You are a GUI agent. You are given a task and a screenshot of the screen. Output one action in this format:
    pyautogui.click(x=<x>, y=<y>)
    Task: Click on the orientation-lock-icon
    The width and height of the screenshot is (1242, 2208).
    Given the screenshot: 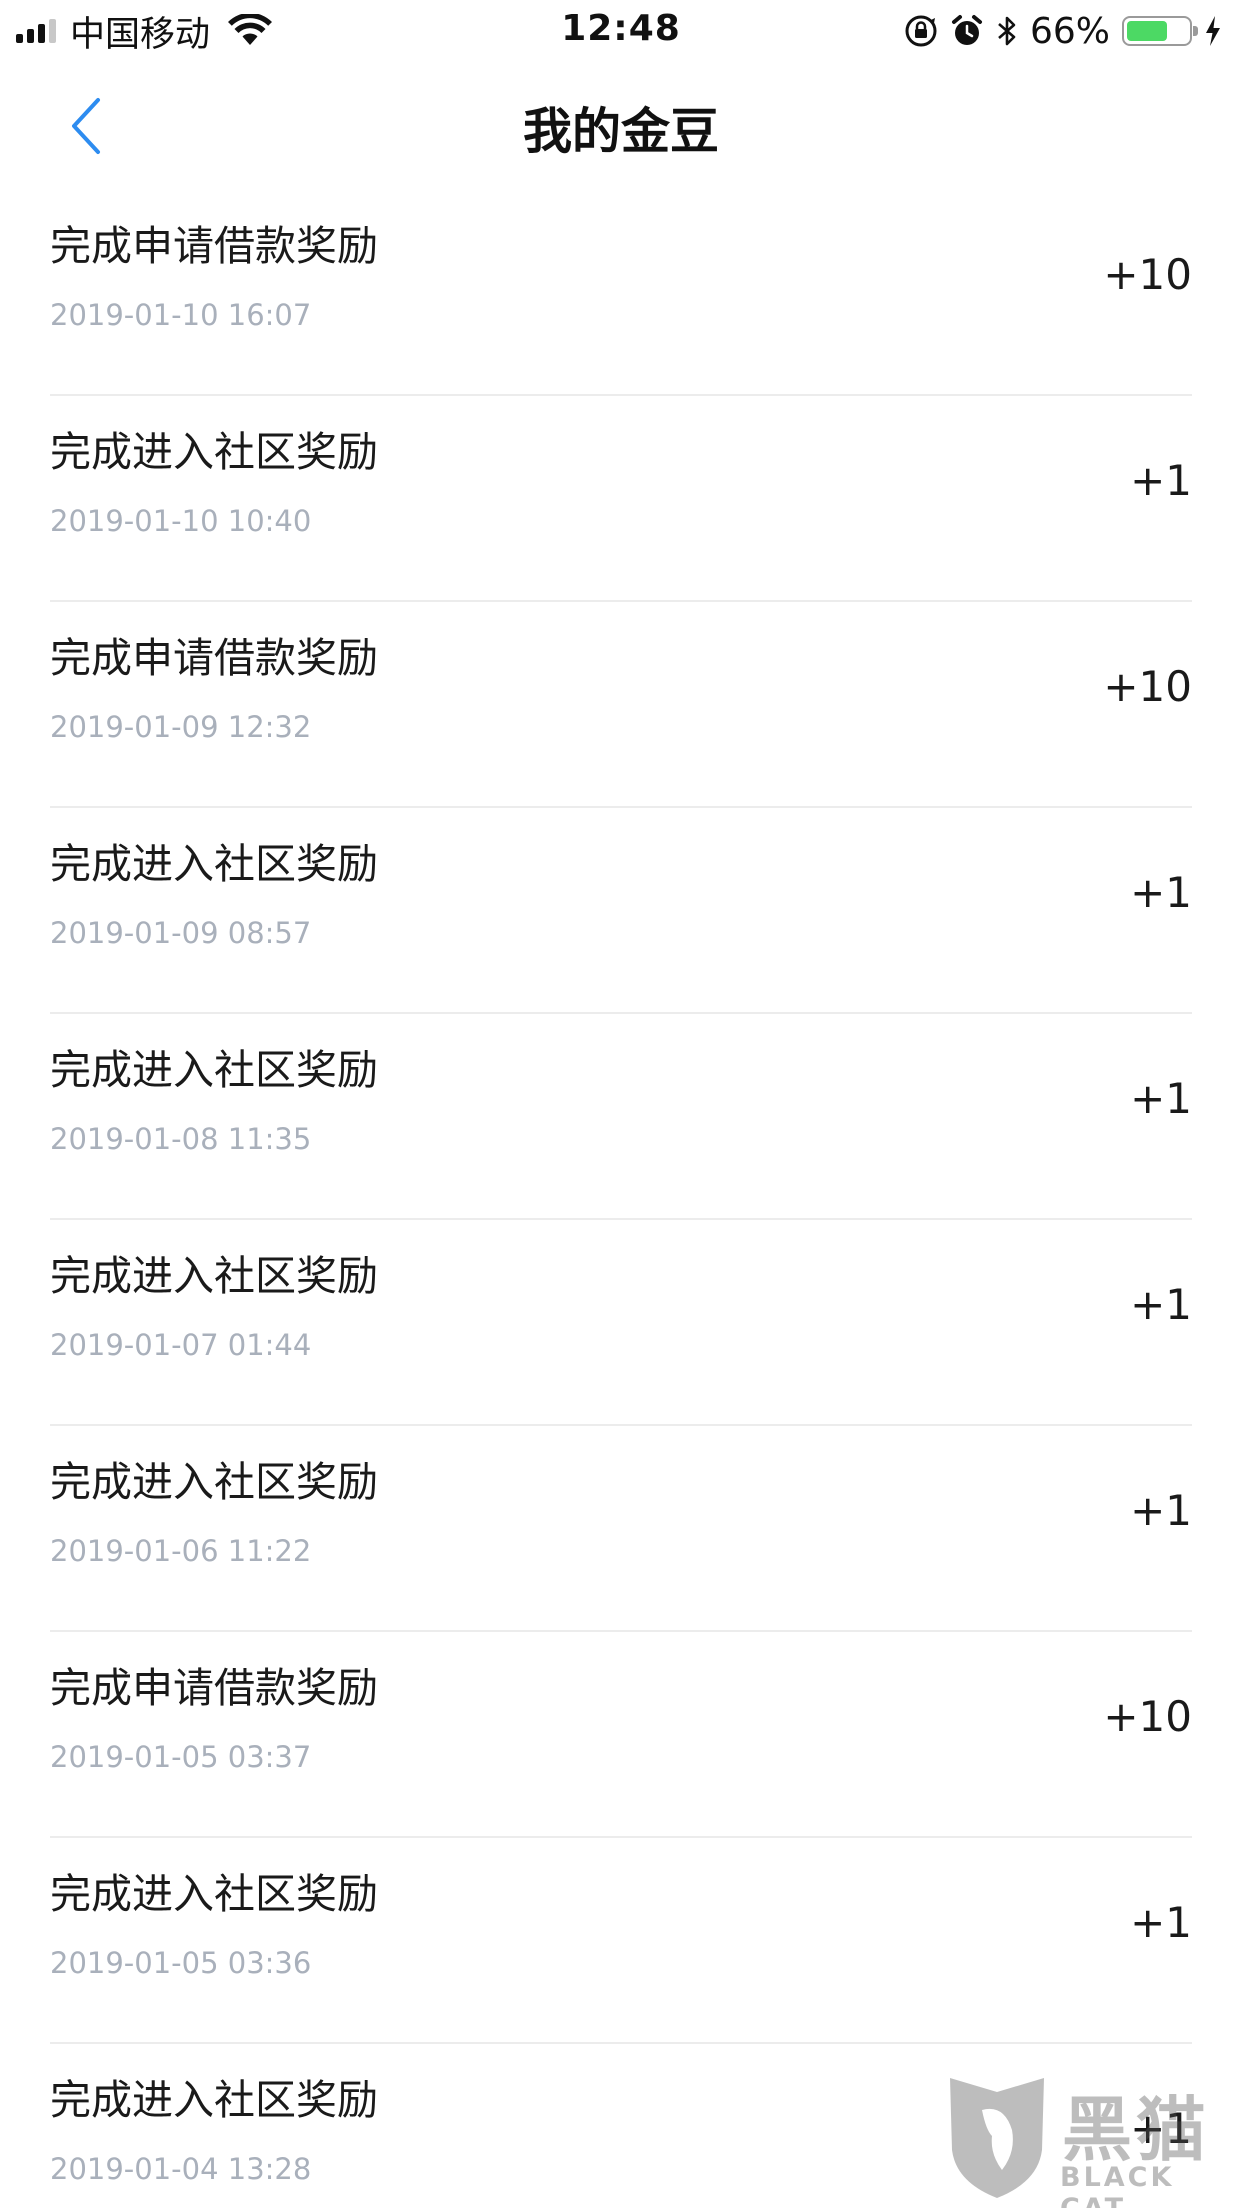 What is the action you would take?
    pyautogui.click(x=921, y=31)
    